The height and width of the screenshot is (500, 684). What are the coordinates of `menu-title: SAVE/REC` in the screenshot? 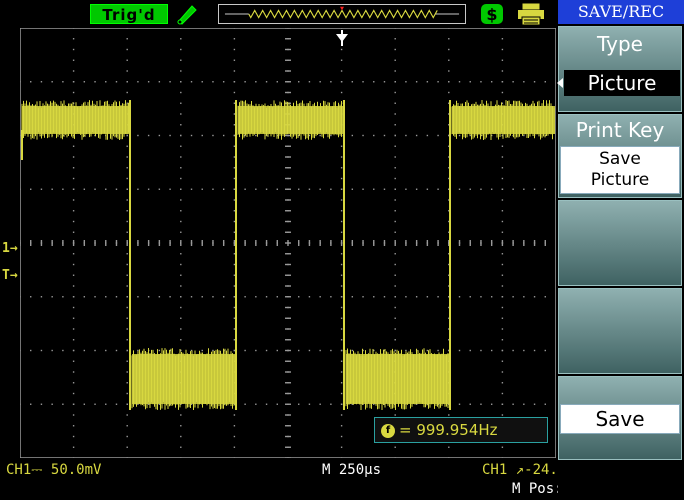 It's located at (621, 12).